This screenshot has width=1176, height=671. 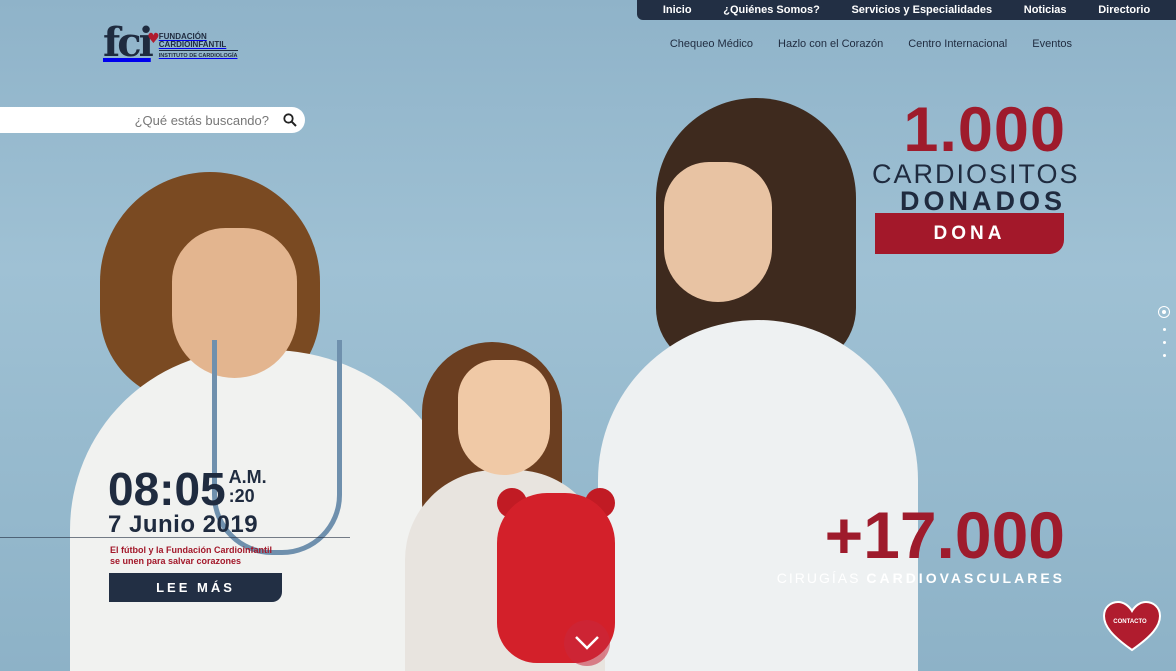 I want to click on search-bar, so click(x=152, y=120).